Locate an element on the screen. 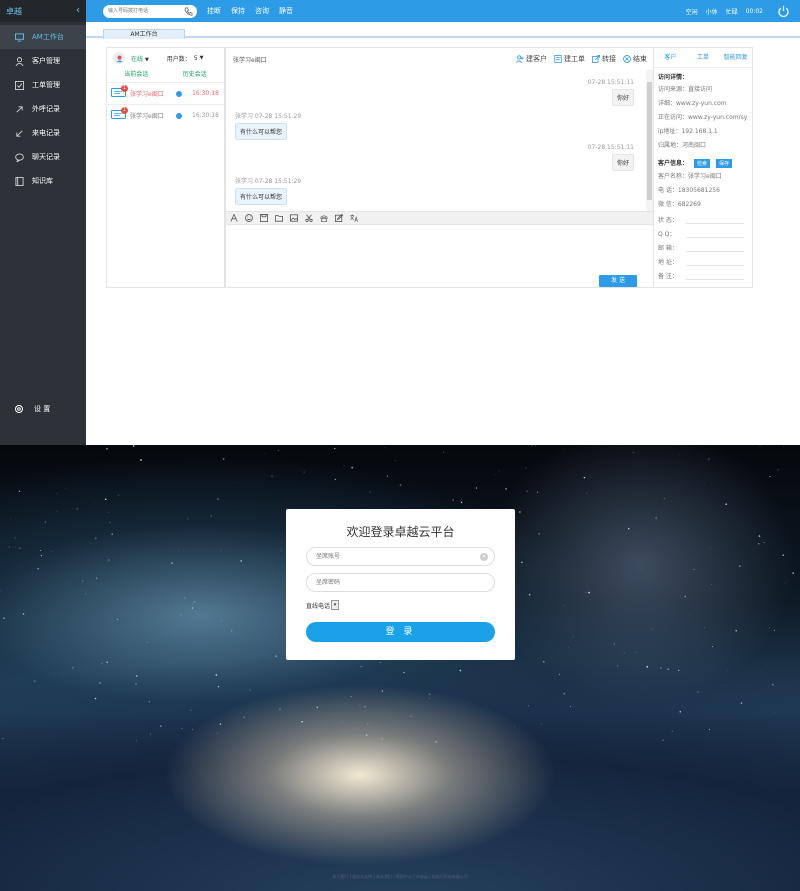 The height and width of the screenshot is (891, 800). dial-number-input is located at coordinates (142, 11).